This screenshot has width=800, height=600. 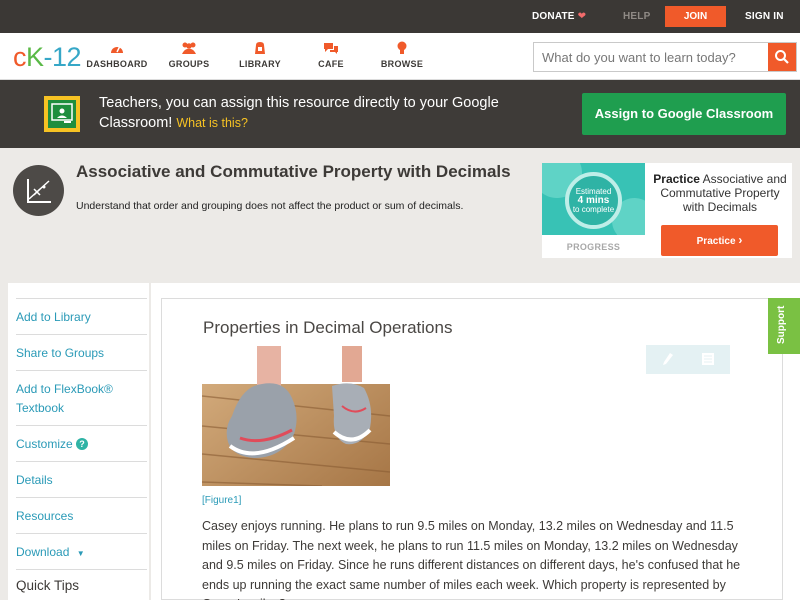 I want to click on practice-button: Practice ›, so click(x=719, y=240).